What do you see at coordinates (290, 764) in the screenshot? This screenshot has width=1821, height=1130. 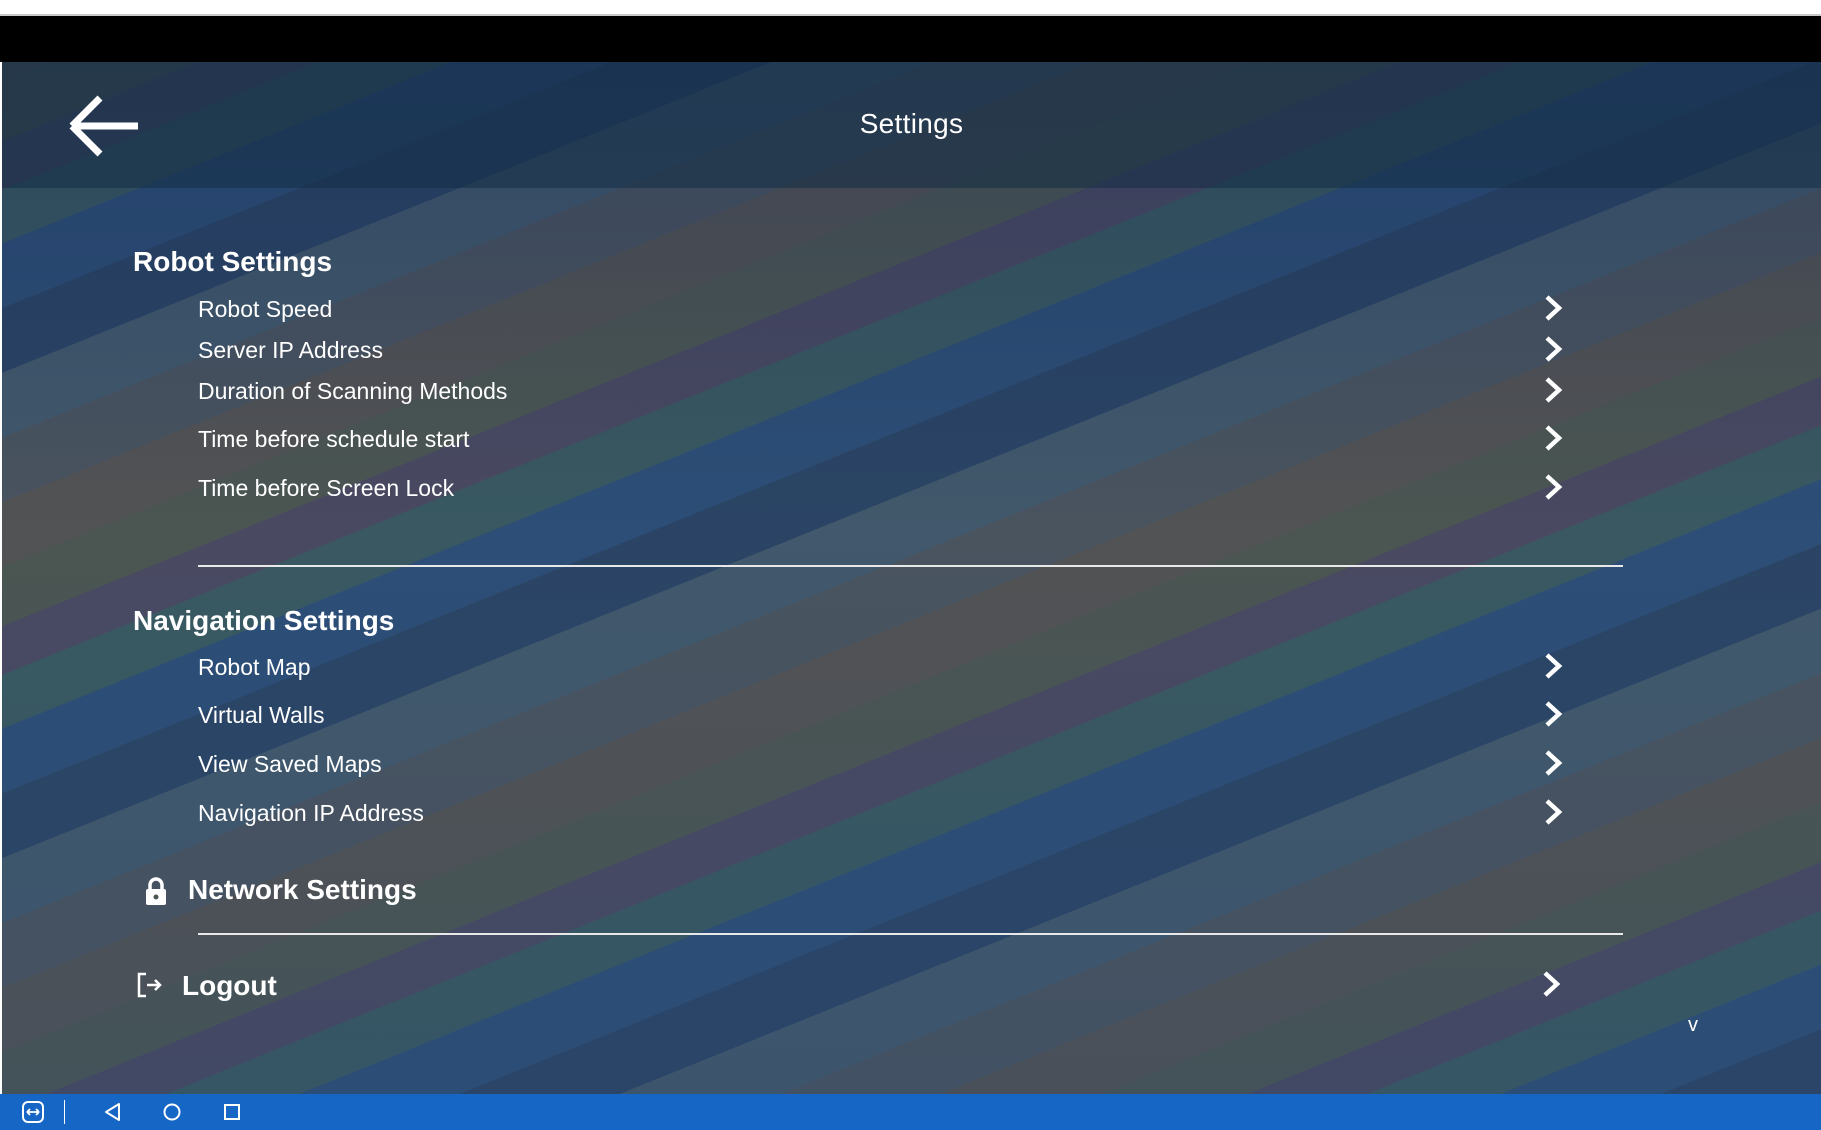 I see `settings-item-label: View Saved Maps` at bounding box center [290, 764].